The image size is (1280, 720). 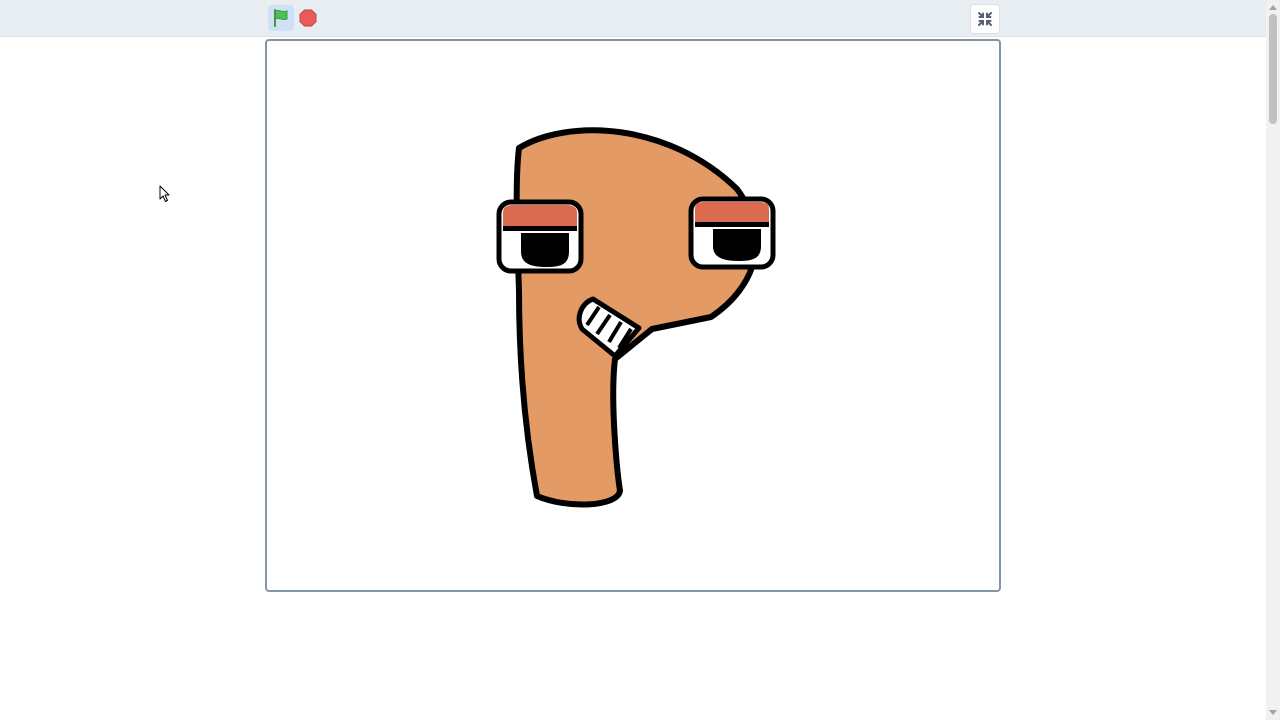 I want to click on scroll-down-arrow-icon, so click(x=1273, y=712).